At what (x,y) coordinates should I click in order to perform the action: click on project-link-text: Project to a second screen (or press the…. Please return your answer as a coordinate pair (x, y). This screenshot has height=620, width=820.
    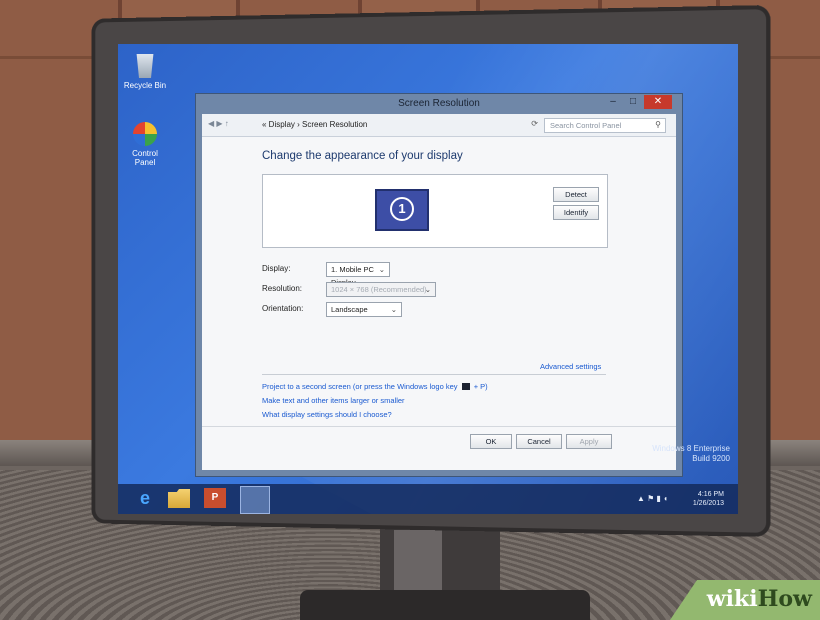
    Looking at the image, I should click on (360, 386).